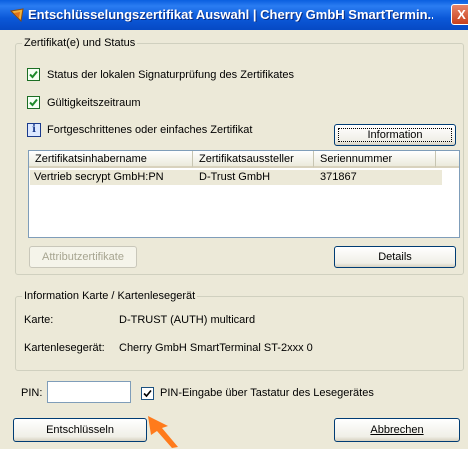  I want to click on card-info-group-label: Information Karte / Kartenlesegerät, so click(110, 296).